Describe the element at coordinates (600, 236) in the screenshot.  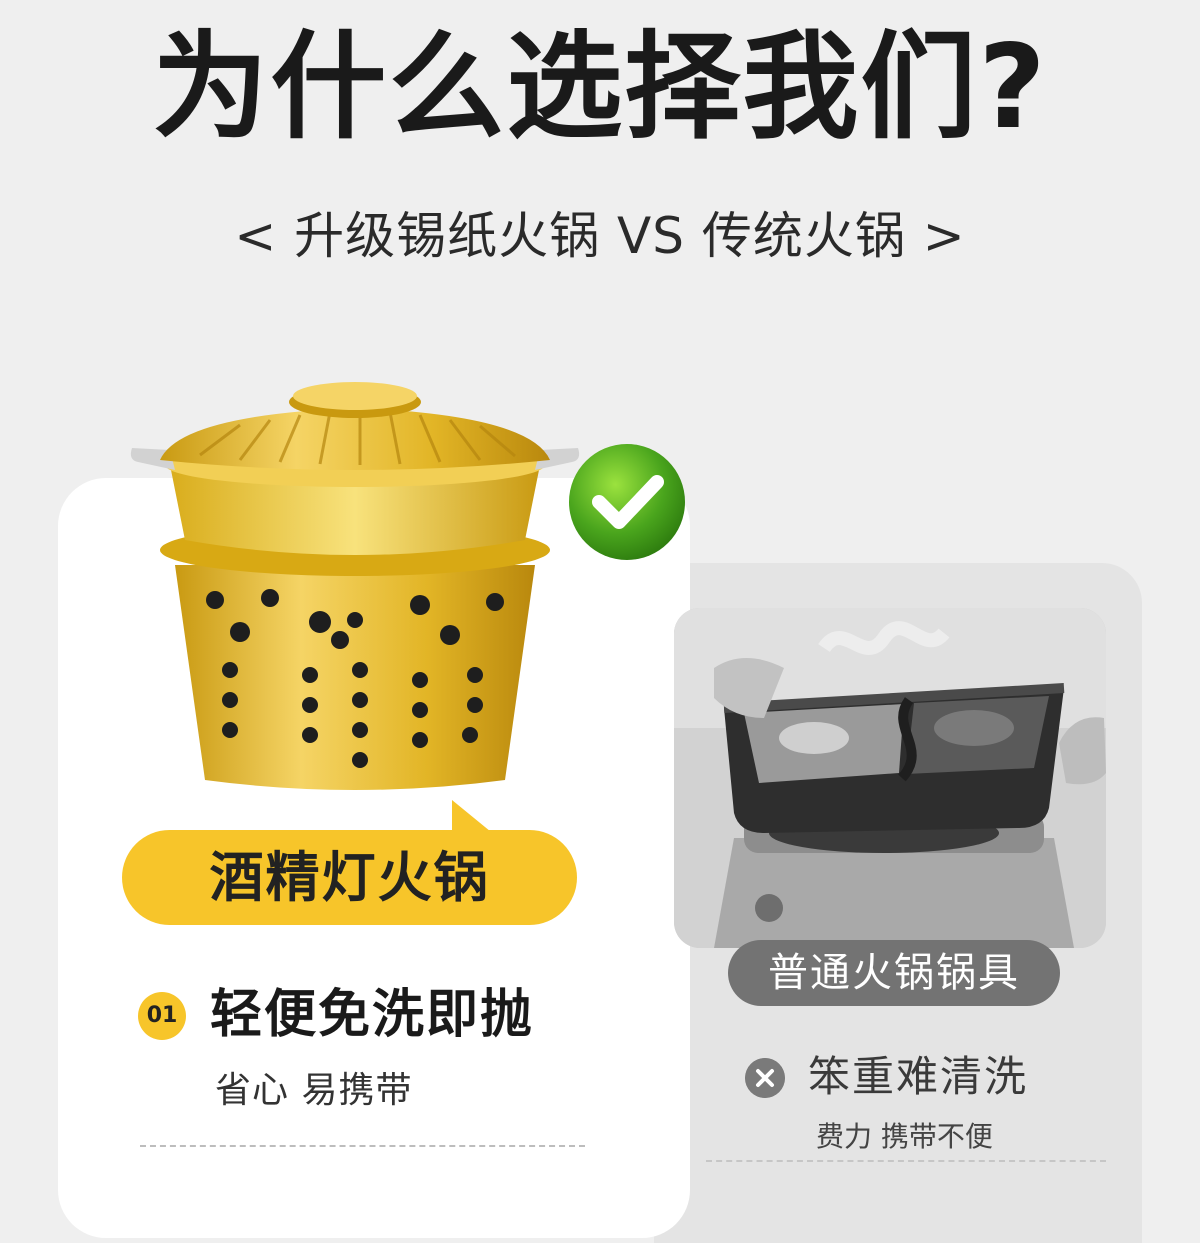
I see `comparison-subtitle: < 升级锡纸火锅 VS 传统火锅 >` at that location.